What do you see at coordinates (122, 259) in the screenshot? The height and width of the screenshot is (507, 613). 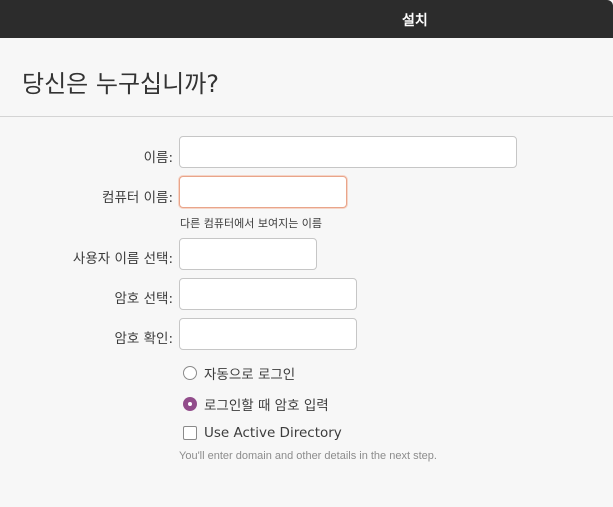 I see `username-label: 사용자 이름 선택:` at bounding box center [122, 259].